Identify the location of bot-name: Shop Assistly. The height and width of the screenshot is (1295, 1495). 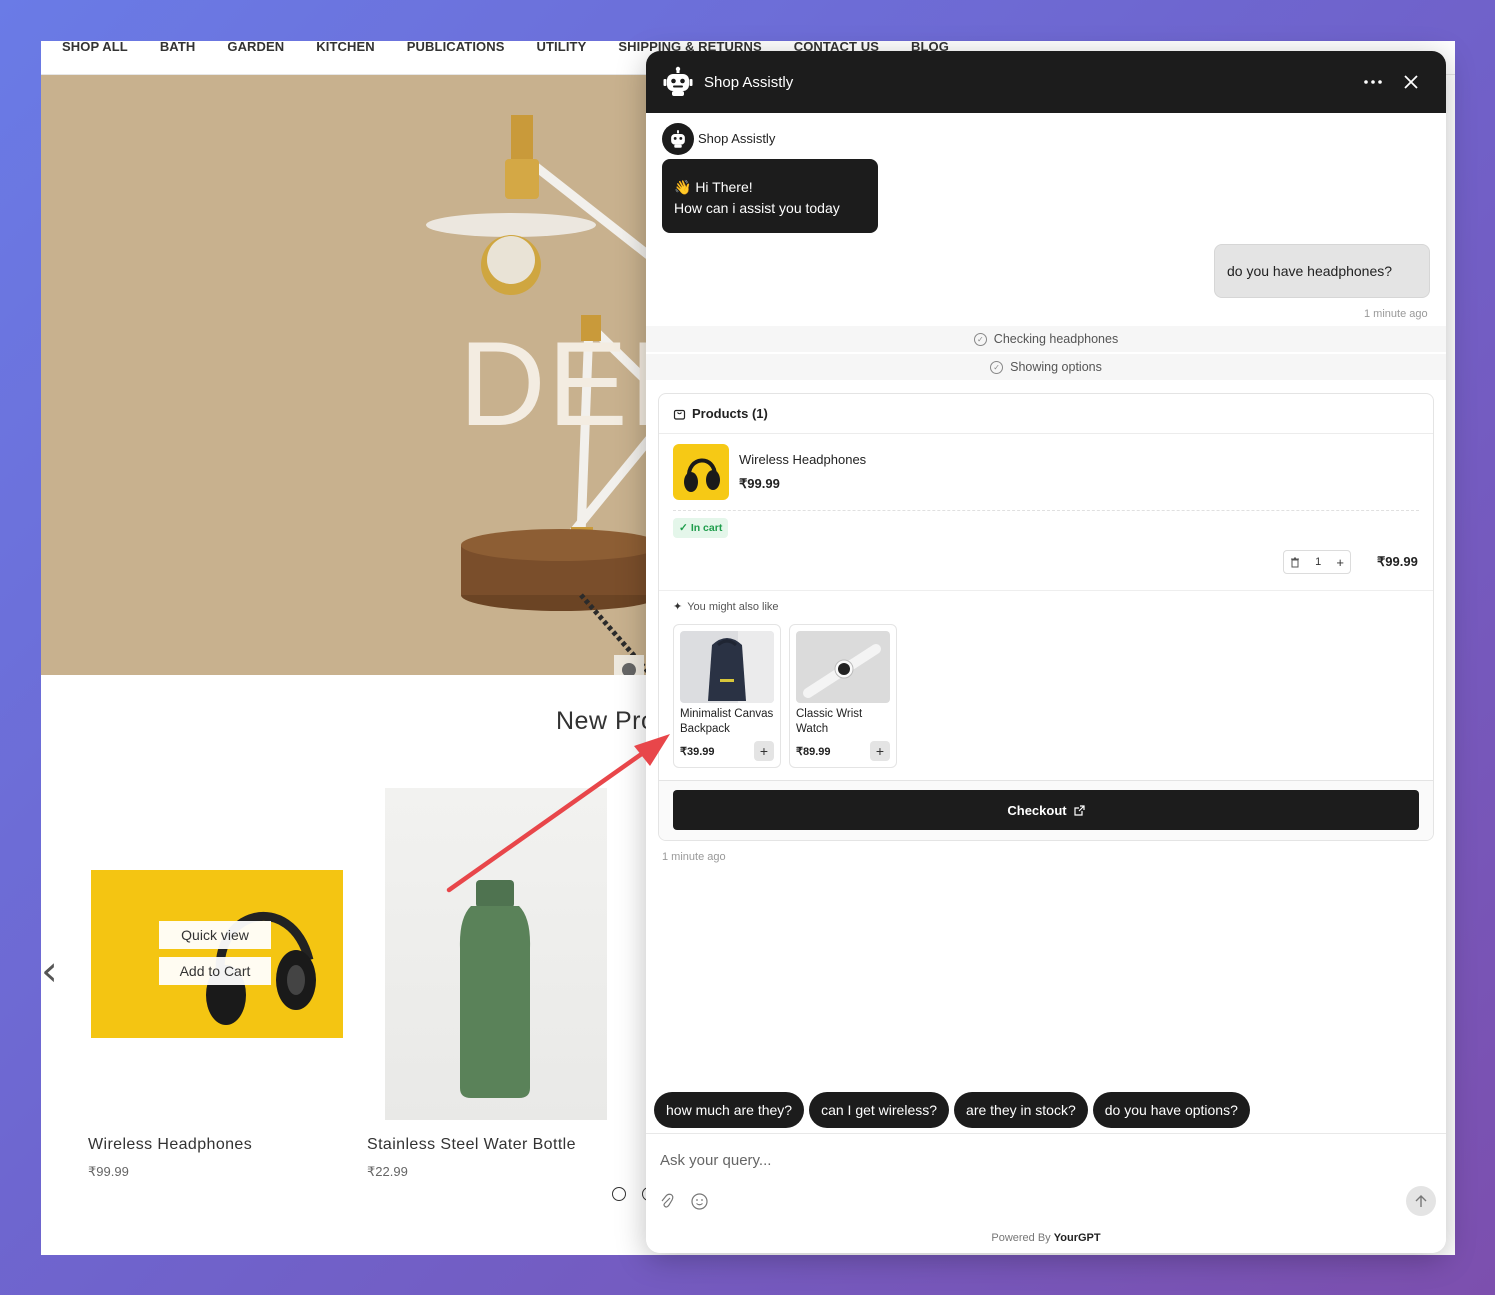
(737, 138).